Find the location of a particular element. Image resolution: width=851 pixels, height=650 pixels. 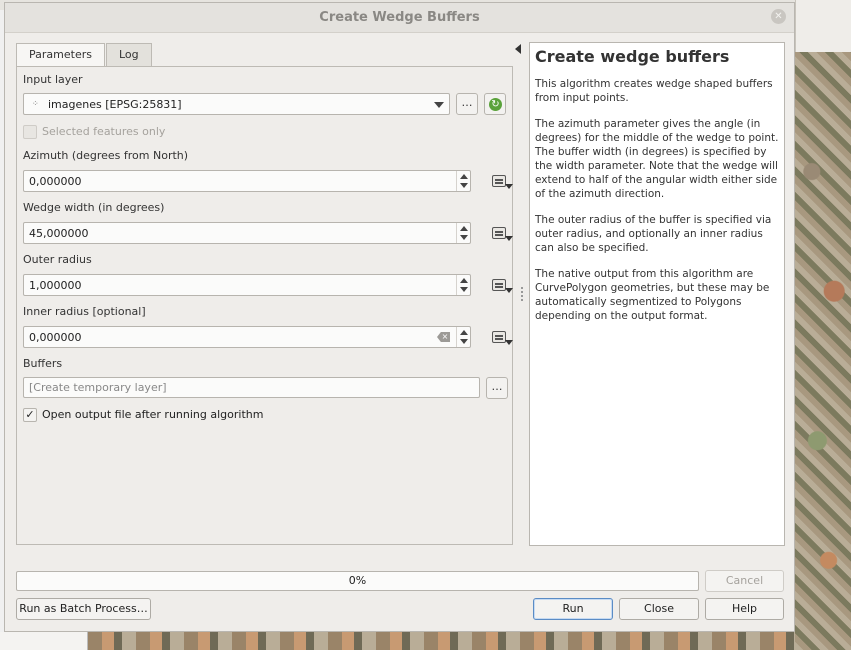

width-label: Wedge width (in degrees) is located at coordinates (94, 207).